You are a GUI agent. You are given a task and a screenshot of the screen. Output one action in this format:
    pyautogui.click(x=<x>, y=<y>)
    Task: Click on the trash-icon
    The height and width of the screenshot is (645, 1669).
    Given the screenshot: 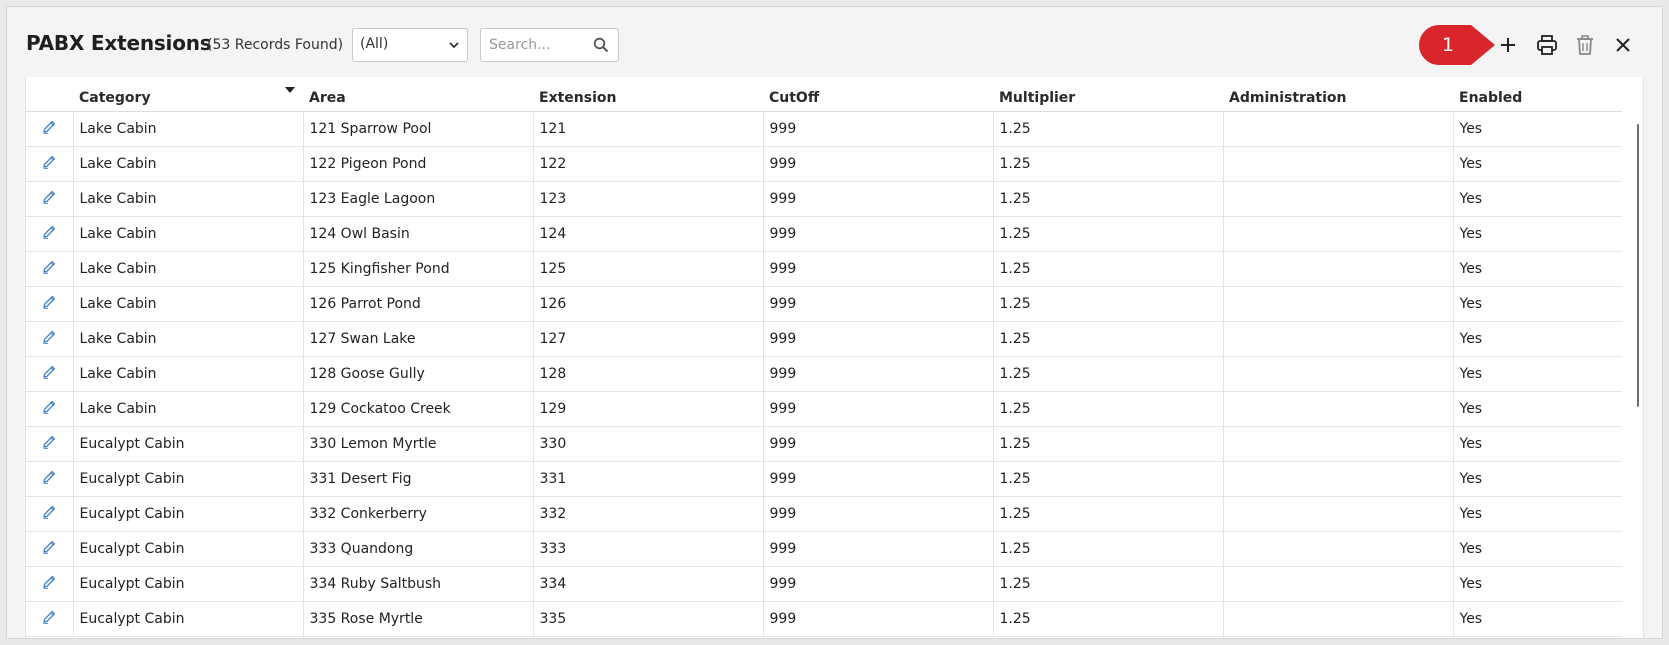 What is the action you would take?
    pyautogui.click(x=1585, y=45)
    